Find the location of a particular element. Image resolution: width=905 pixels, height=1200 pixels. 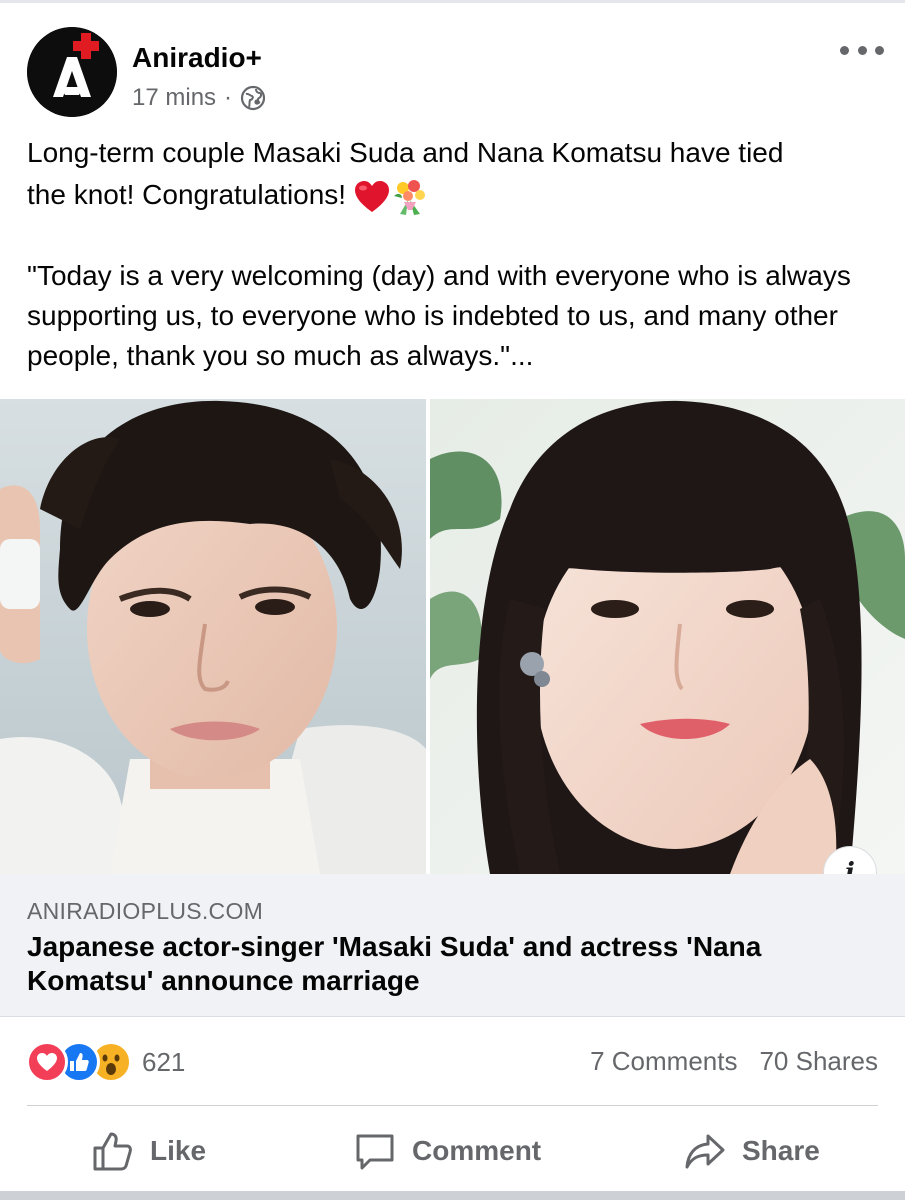

share-arrow-icon is located at coordinates (705, 1151).